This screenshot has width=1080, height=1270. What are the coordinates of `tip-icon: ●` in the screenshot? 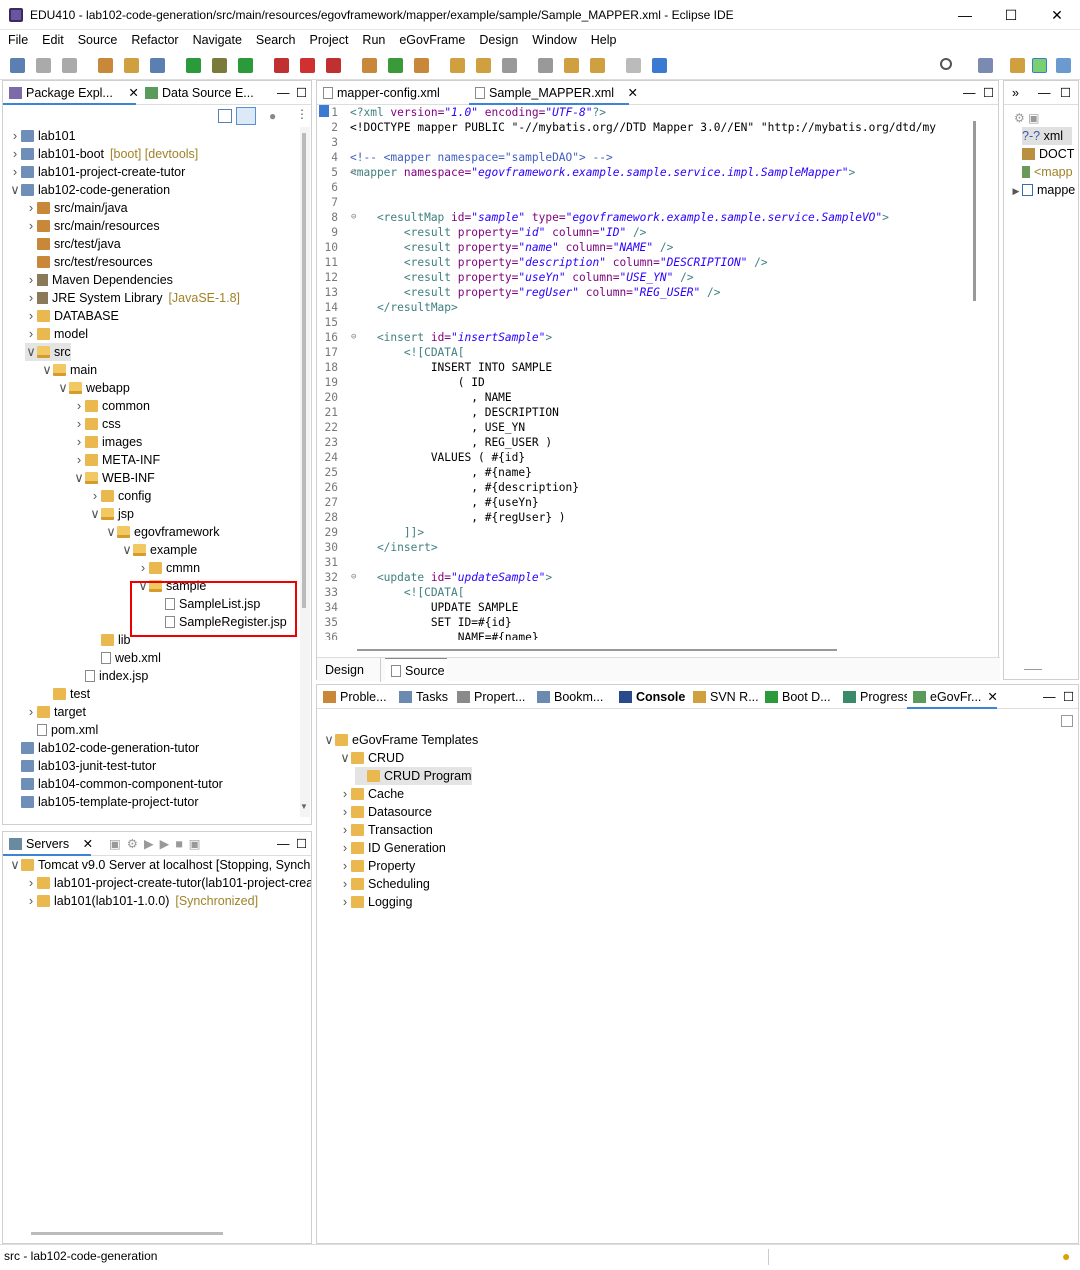 It's located at (1066, 1256).